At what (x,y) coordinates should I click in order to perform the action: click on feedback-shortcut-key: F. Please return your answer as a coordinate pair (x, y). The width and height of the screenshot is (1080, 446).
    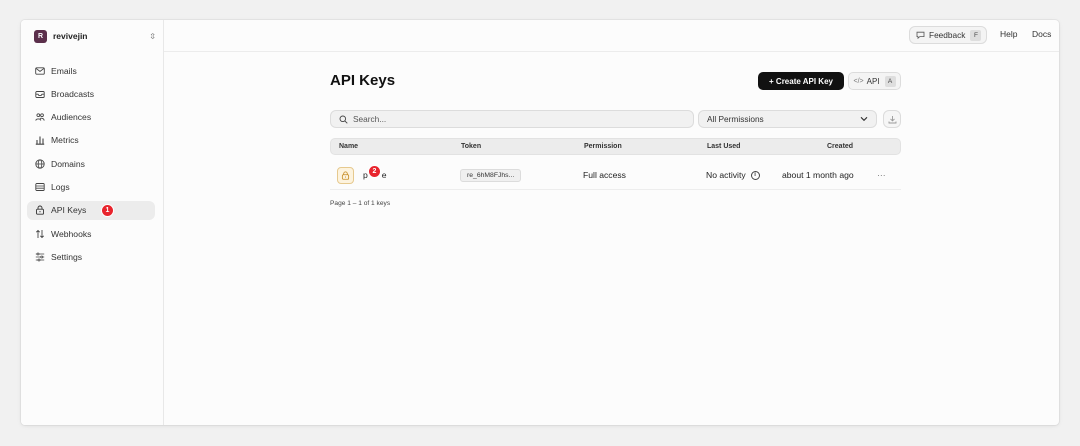
    Looking at the image, I should click on (976, 35).